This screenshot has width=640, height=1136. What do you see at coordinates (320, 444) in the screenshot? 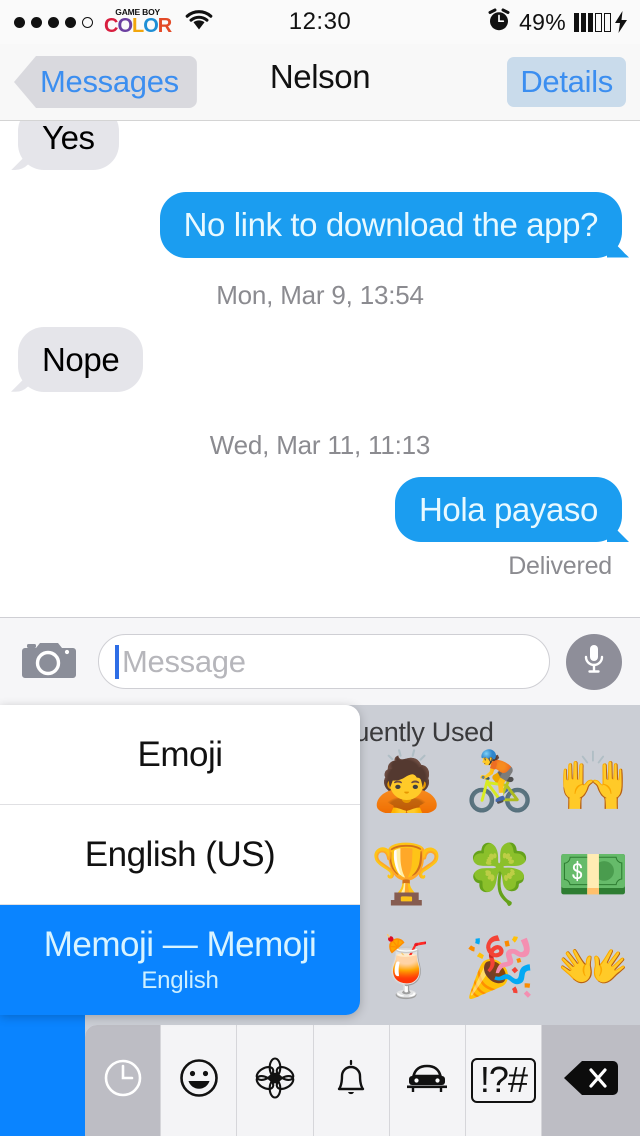
I see `message-timestamp: Wed, Mar 11, 11:13` at bounding box center [320, 444].